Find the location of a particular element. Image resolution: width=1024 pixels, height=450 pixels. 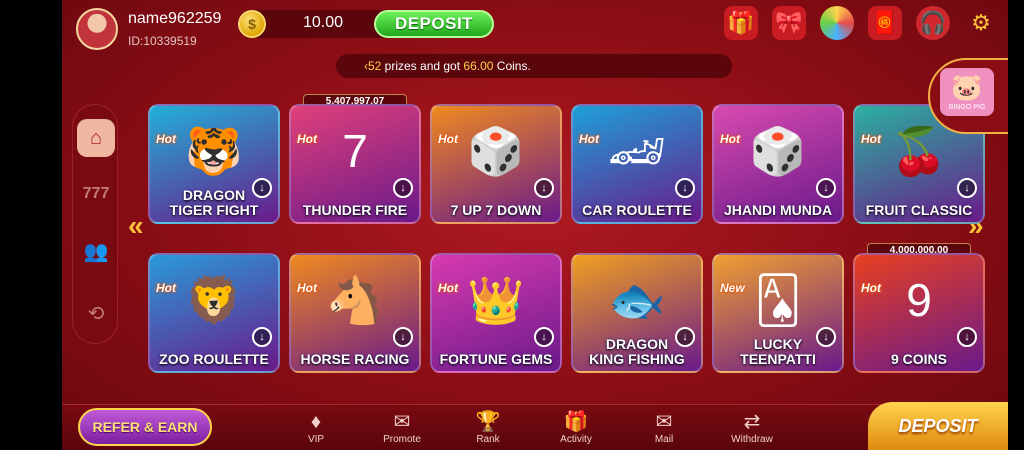

game-title-main: THUNDER FIRE is located at coordinates (355, 210).